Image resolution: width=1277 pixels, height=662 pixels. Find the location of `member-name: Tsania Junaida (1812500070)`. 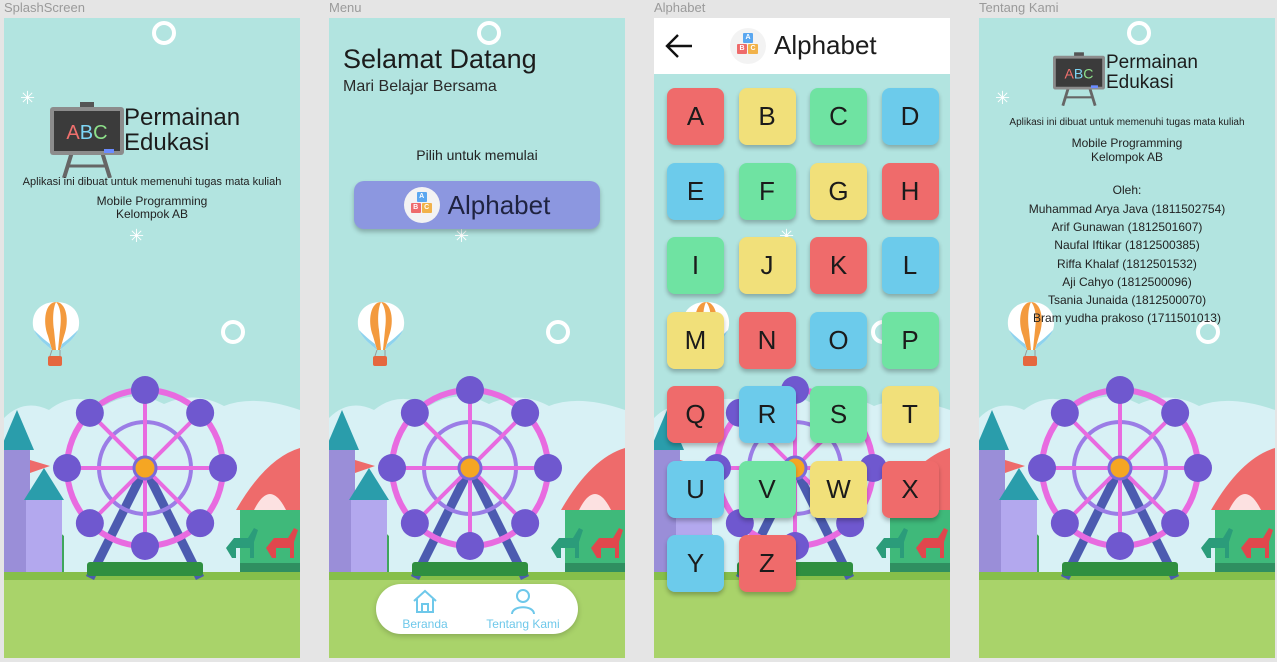

member-name: Tsania Junaida (1812500070) is located at coordinates (1127, 300).